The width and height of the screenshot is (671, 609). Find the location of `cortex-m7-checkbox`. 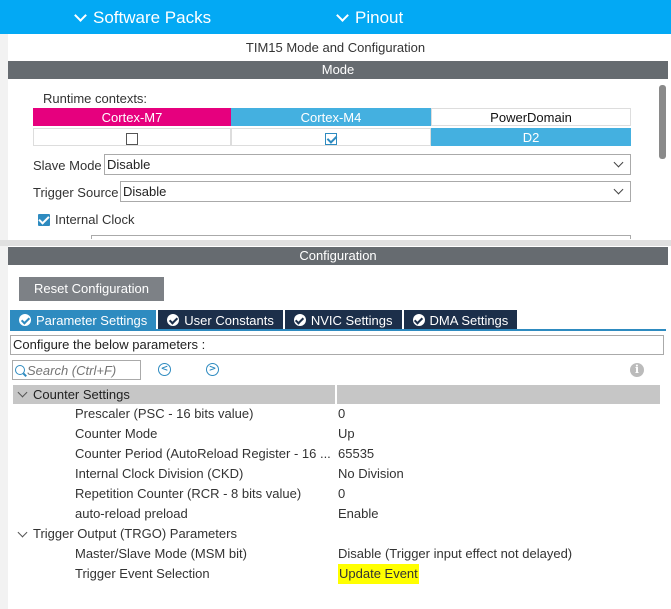

cortex-m7-checkbox is located at coordinates (132, 138).